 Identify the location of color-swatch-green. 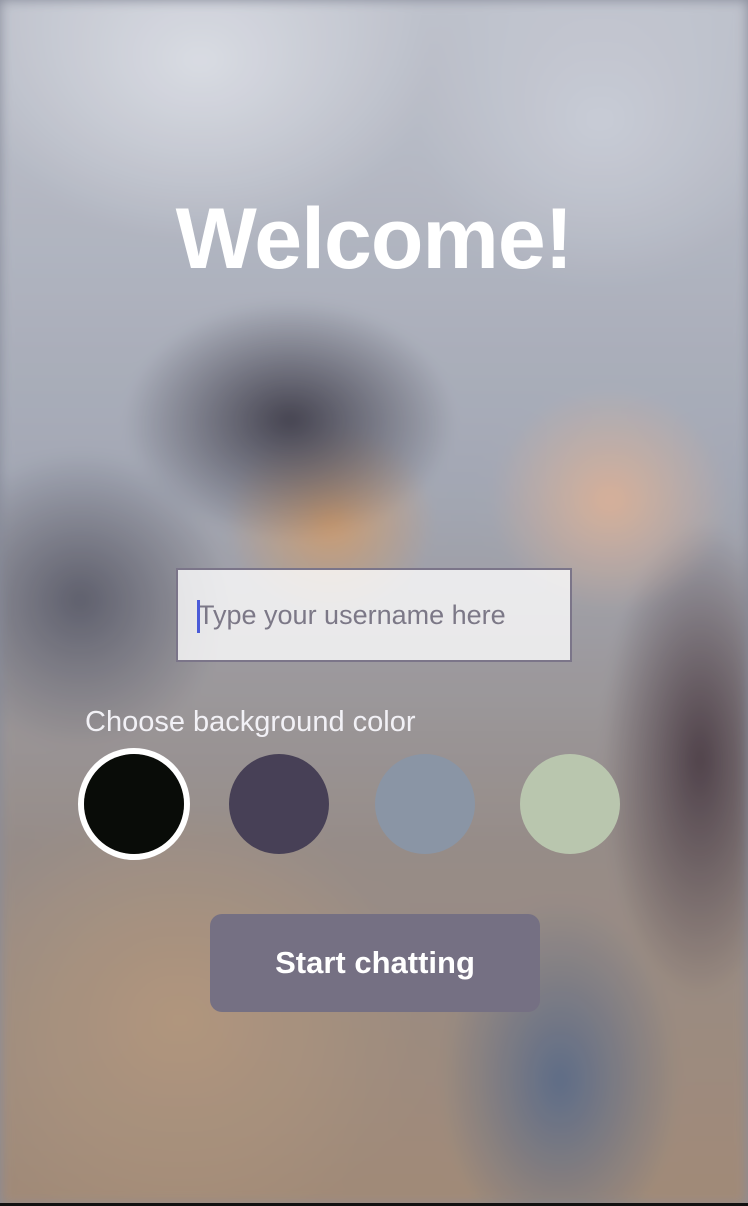
(570, 804).